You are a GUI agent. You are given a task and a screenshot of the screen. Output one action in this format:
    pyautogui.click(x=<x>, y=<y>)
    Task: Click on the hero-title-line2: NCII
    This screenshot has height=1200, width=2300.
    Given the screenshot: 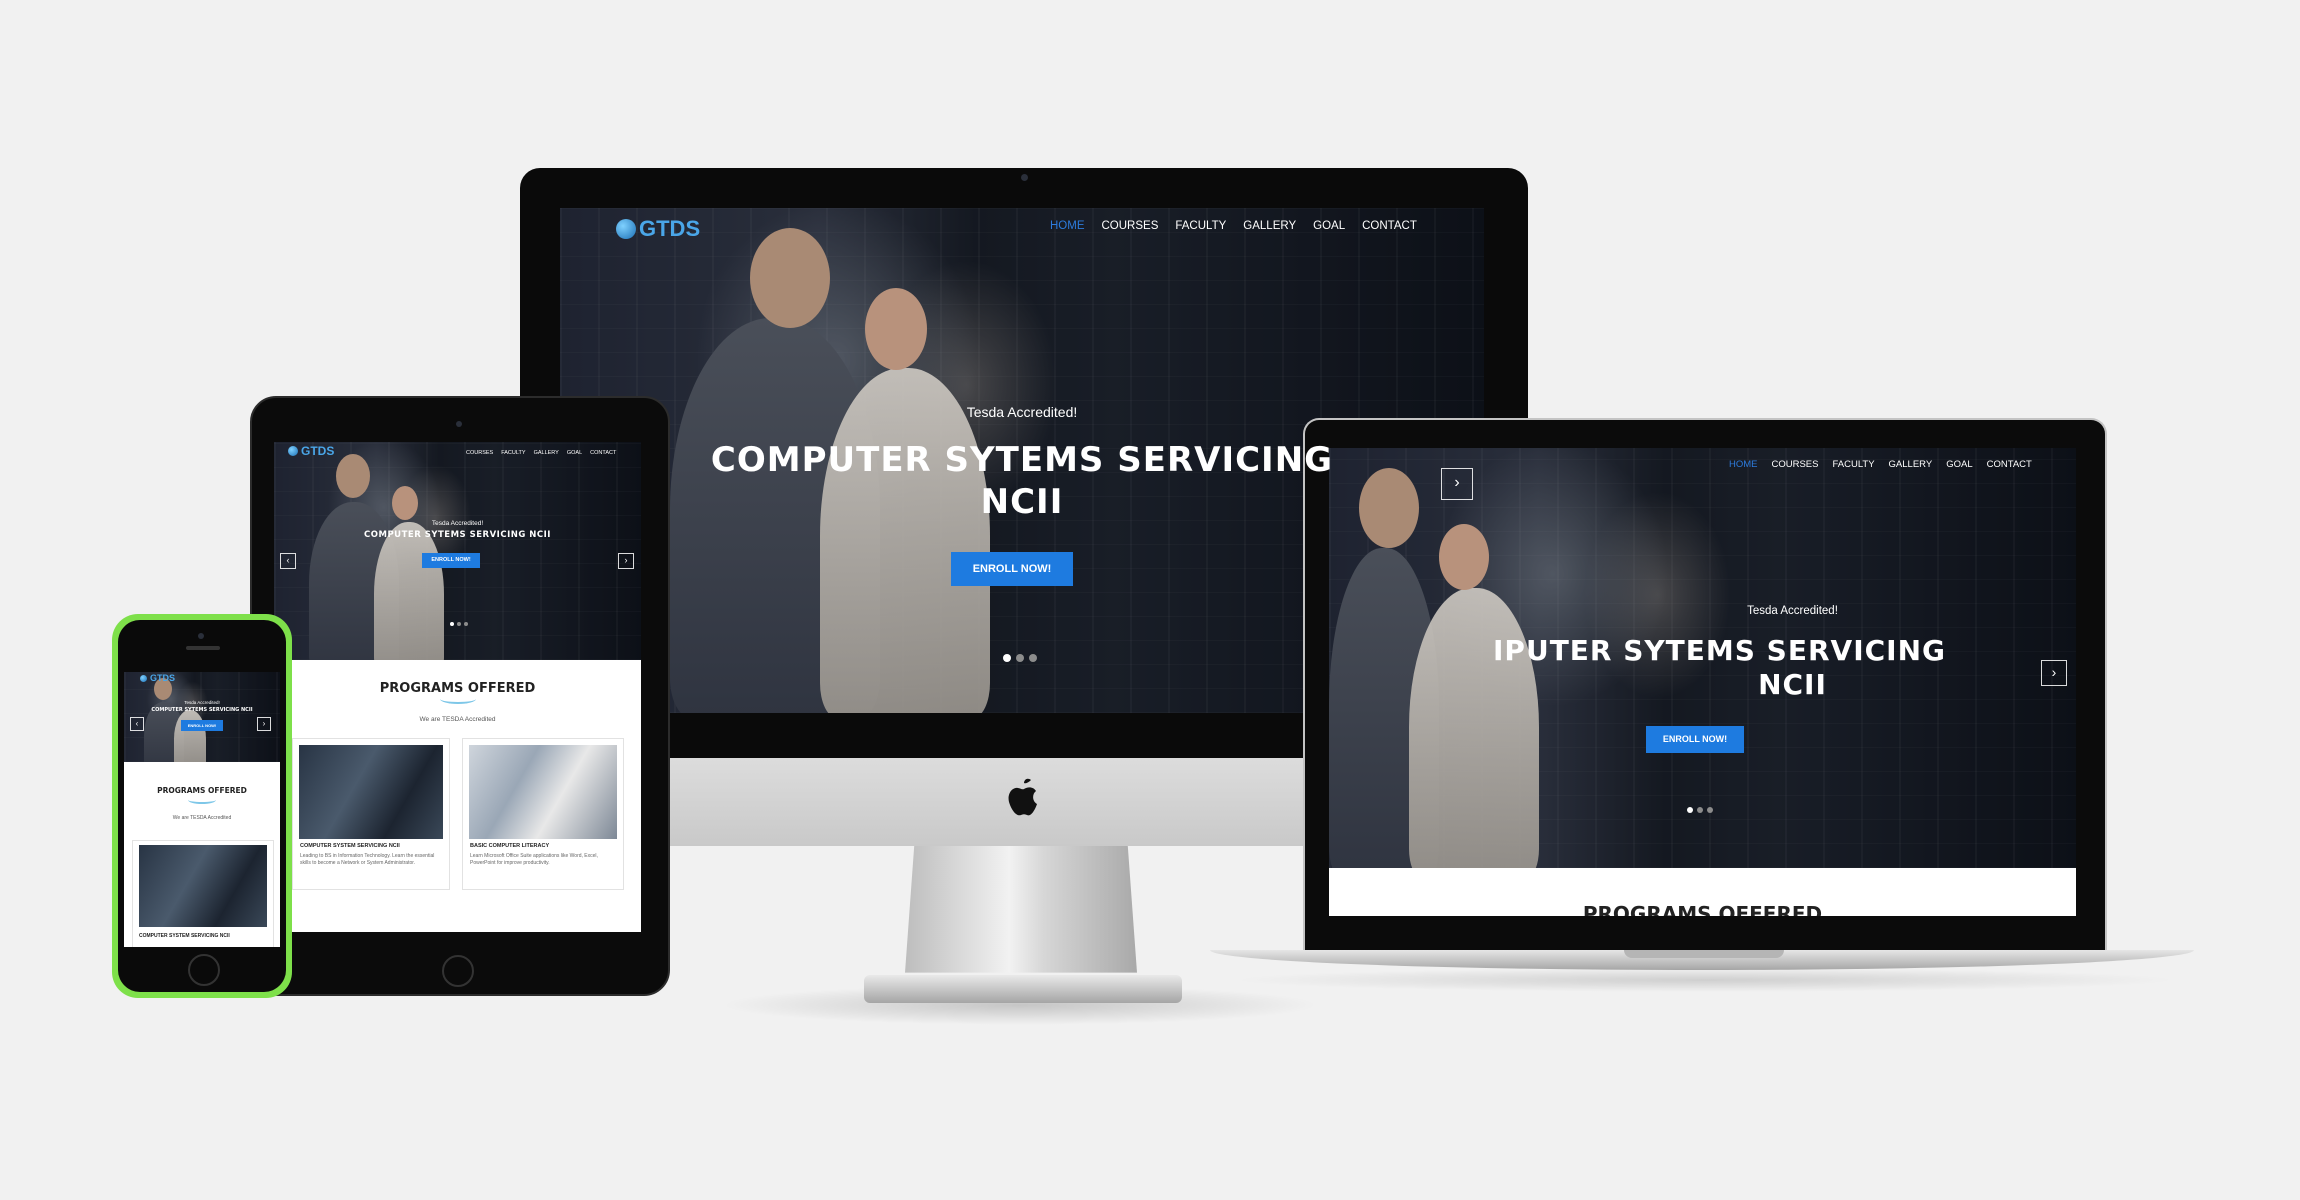 What is the action you would take?
    pyautogui.click(x=1022, y=502)
    